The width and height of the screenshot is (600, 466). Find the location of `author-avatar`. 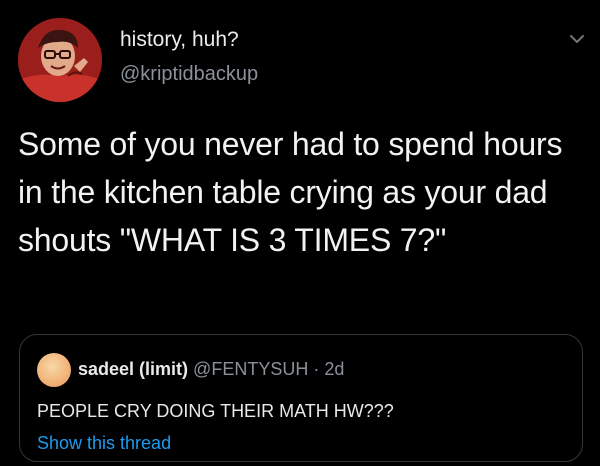

author-avatar is located at coordinates (60, 60).